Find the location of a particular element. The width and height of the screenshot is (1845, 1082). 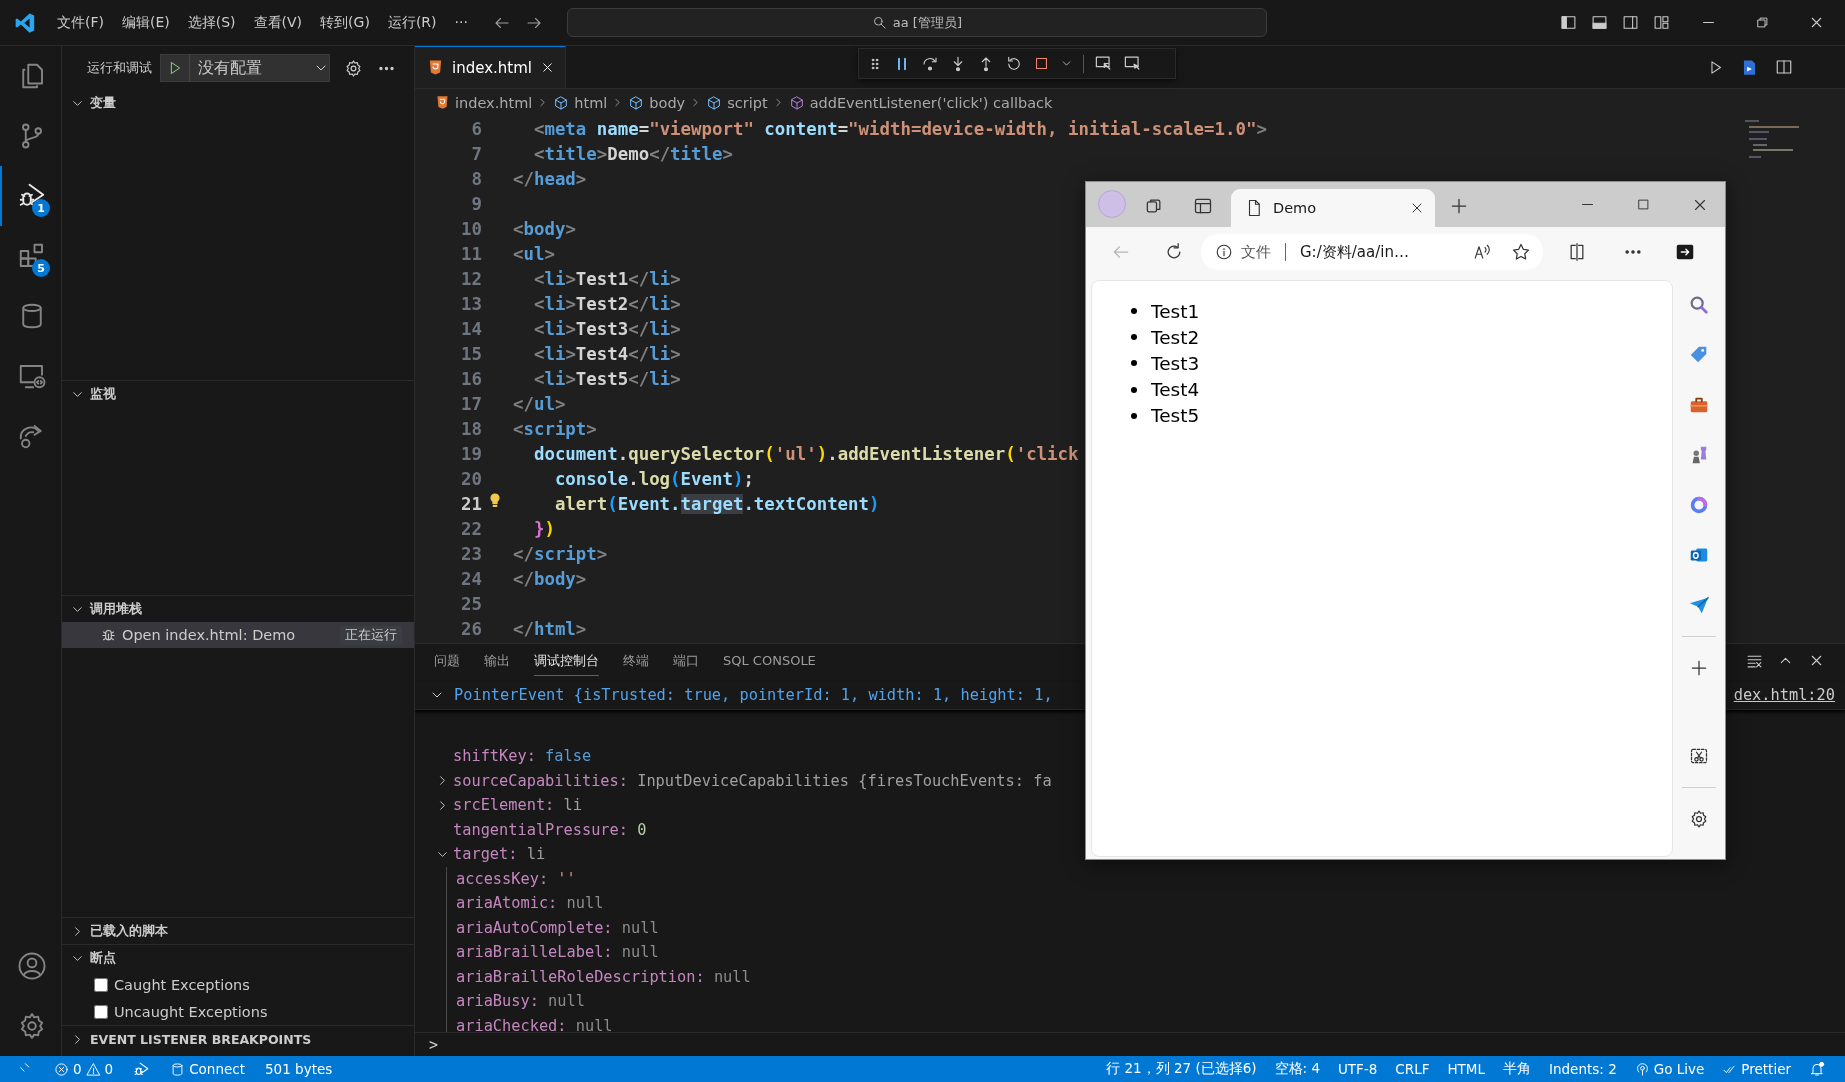

list-item: Test5 is located at coordinates (1175, 416).